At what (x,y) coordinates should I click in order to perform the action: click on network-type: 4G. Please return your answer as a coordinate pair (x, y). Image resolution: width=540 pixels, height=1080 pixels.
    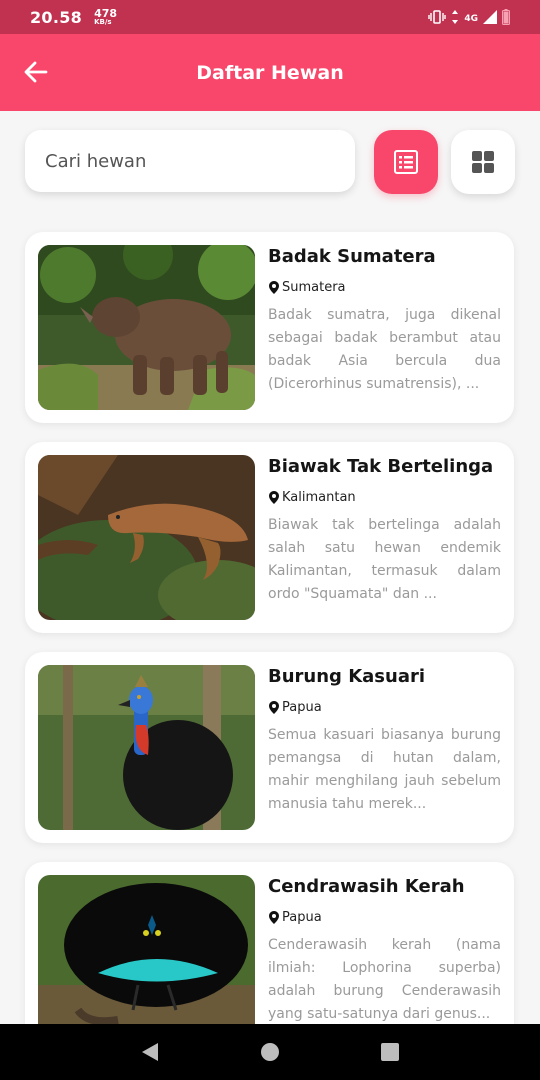
    Looking at the image, I should click on (471, 19).